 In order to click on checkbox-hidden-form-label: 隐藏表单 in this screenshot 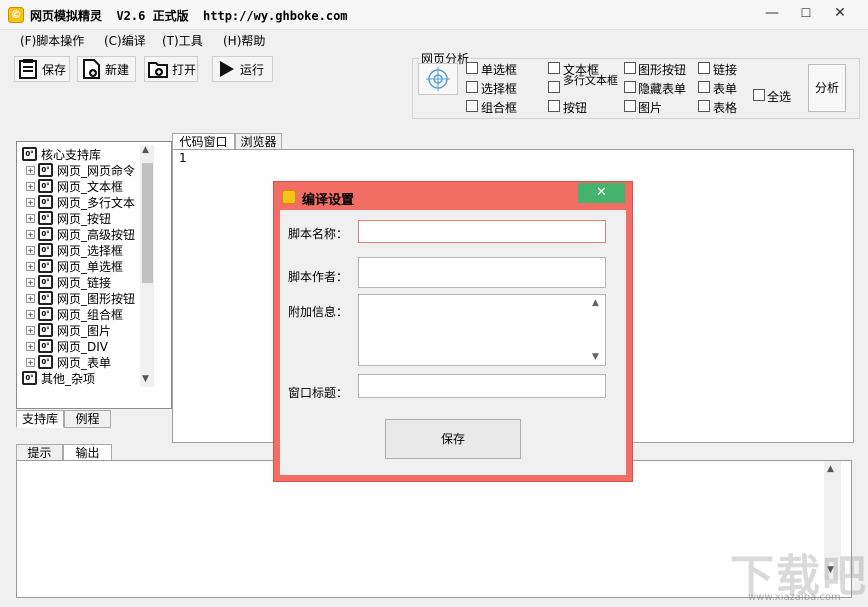, I will do `click(662, 89)`.